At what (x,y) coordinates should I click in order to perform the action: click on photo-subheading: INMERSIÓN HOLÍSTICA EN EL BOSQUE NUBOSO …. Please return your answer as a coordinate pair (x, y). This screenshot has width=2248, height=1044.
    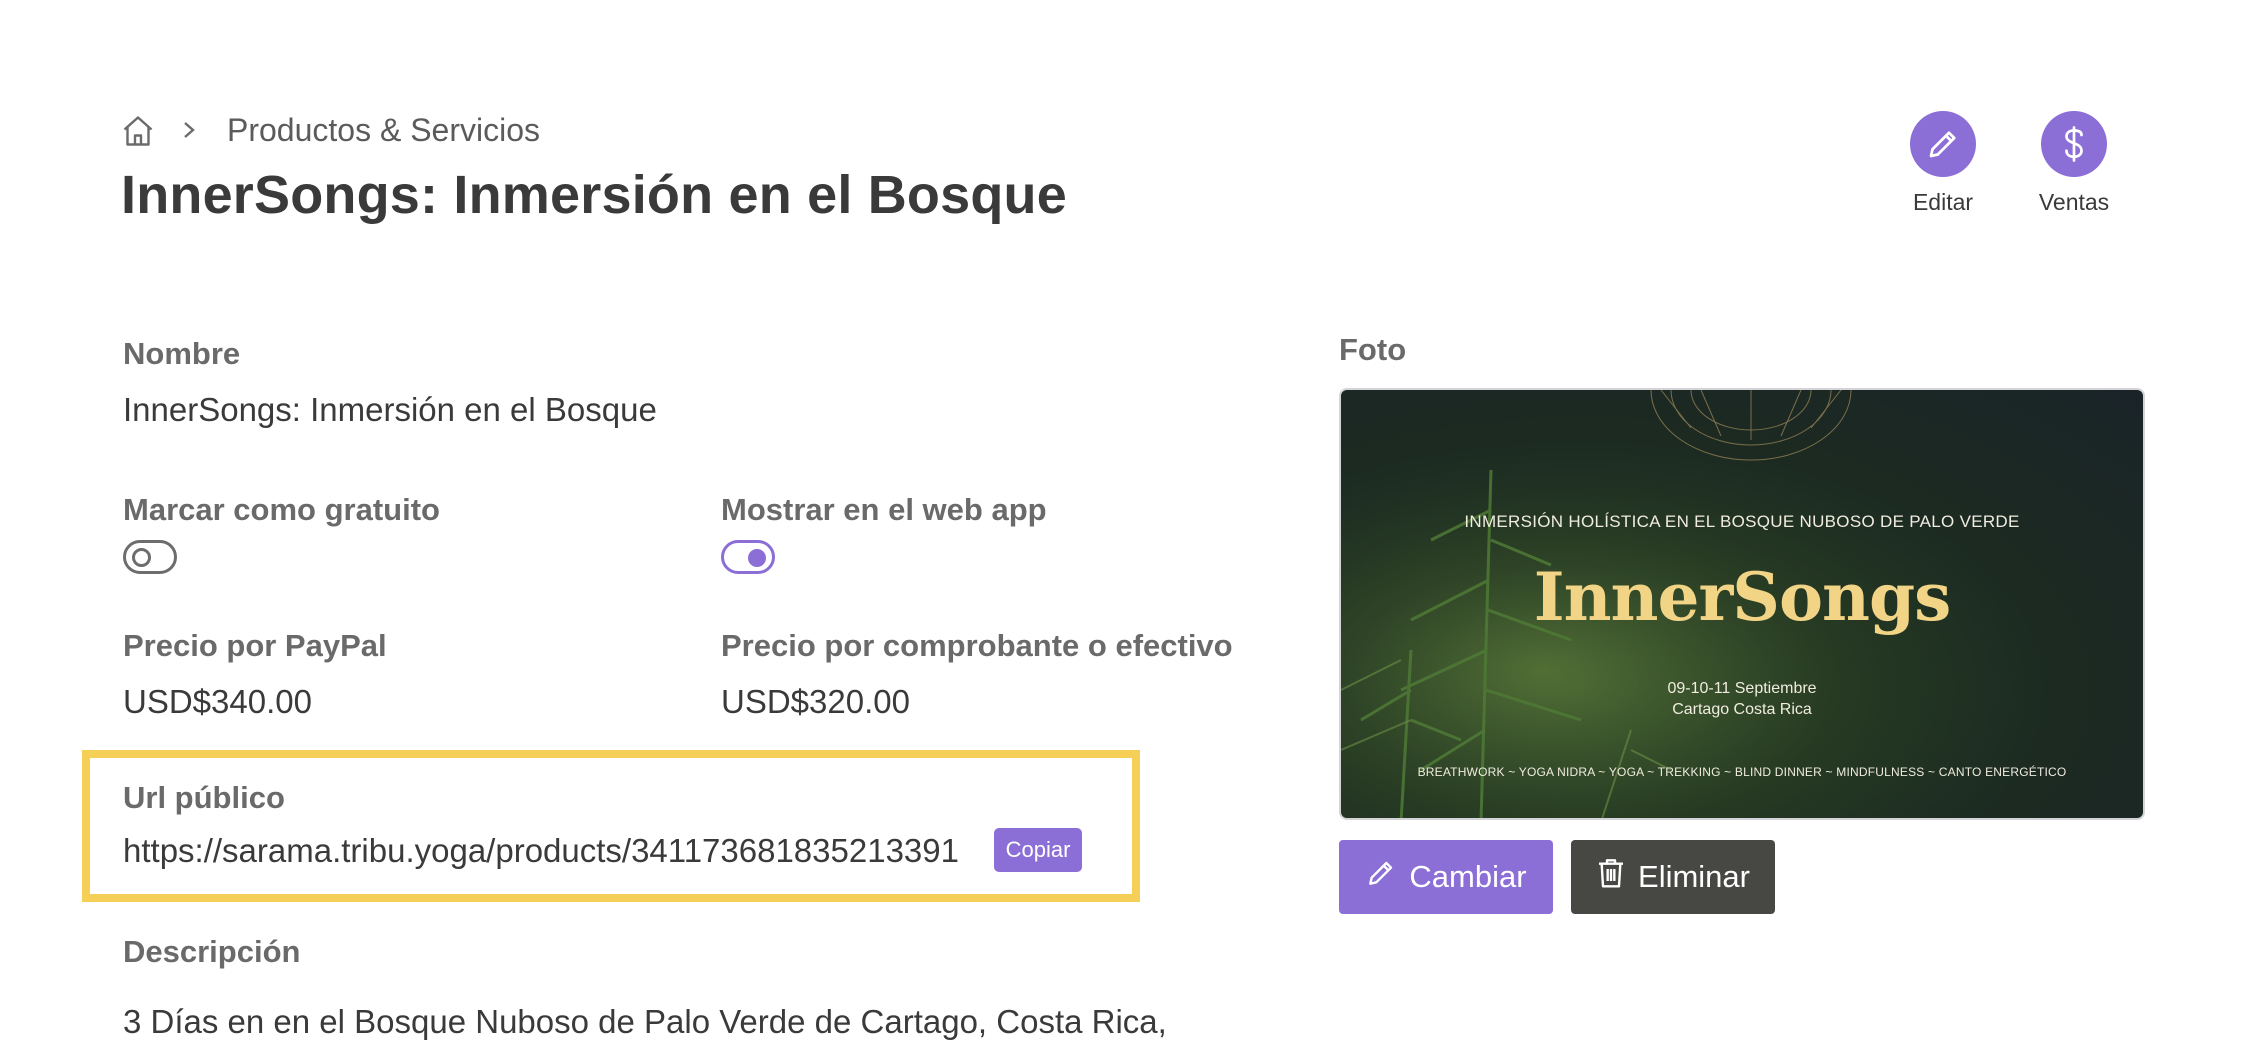
    Looking at the image, I should click on (1742, 521).